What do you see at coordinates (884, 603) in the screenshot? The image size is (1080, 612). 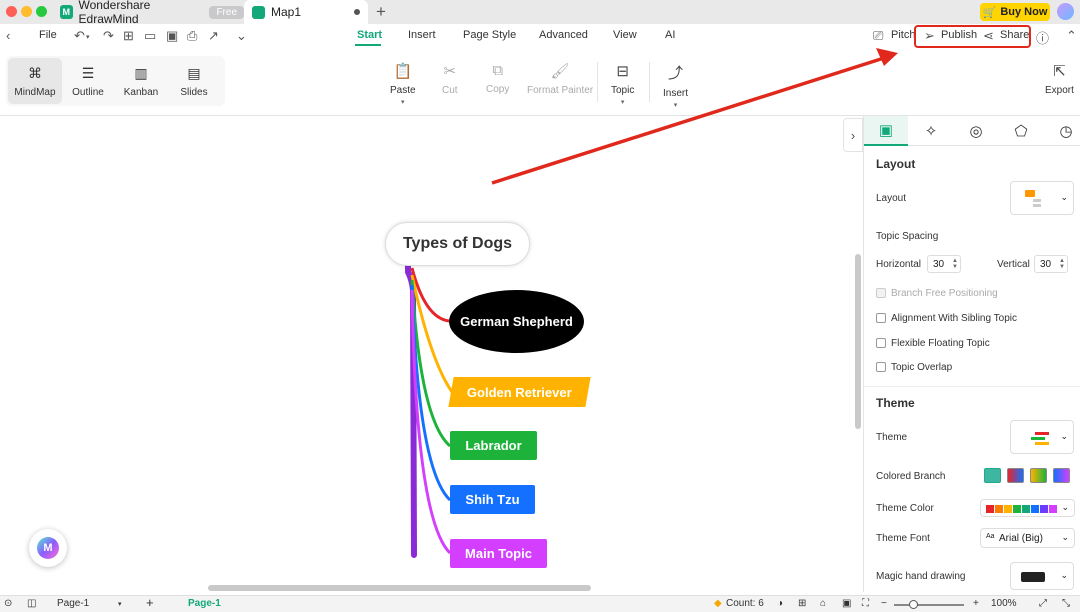 I see `zoom-out-icon: −` at bounding box center [884, 603].